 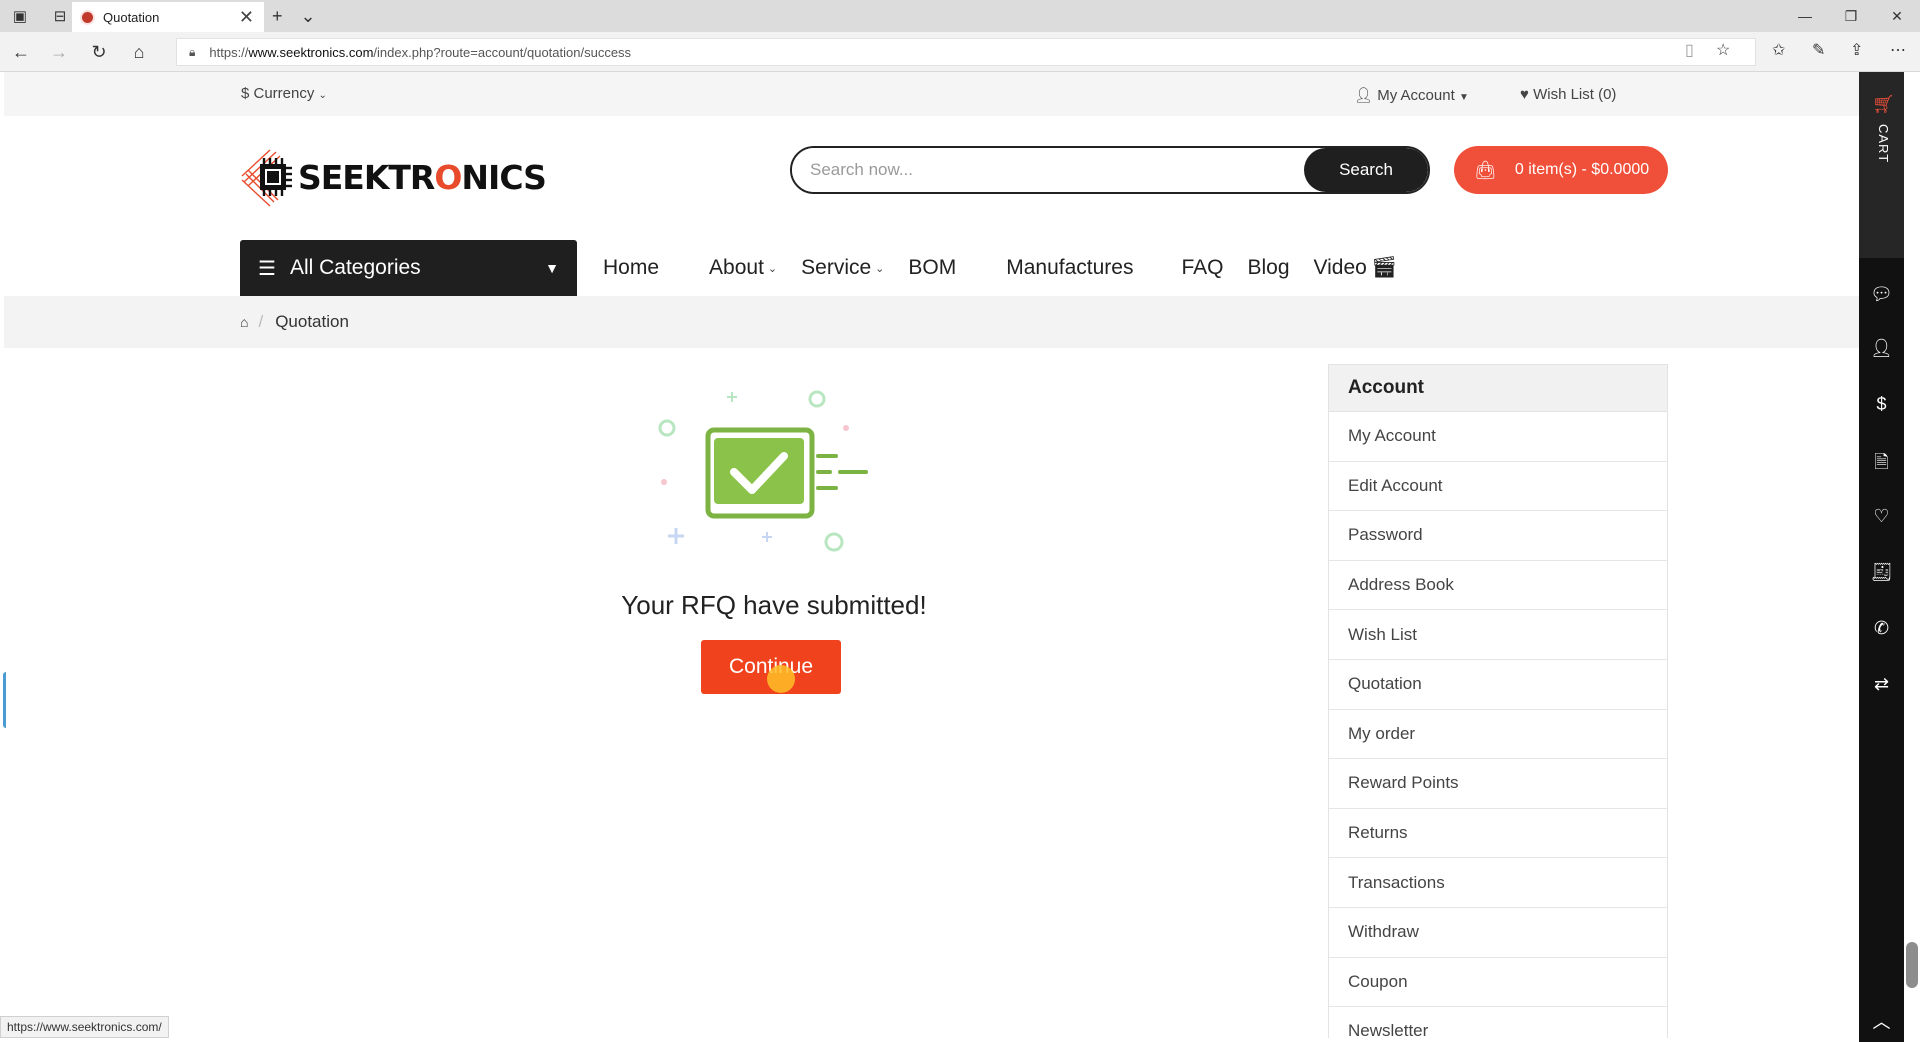 What do you see at coordinates (1881, 572) in the screenshot?
I see `invoice-icon: 🧾︎` at bounding box center [1881, 572].